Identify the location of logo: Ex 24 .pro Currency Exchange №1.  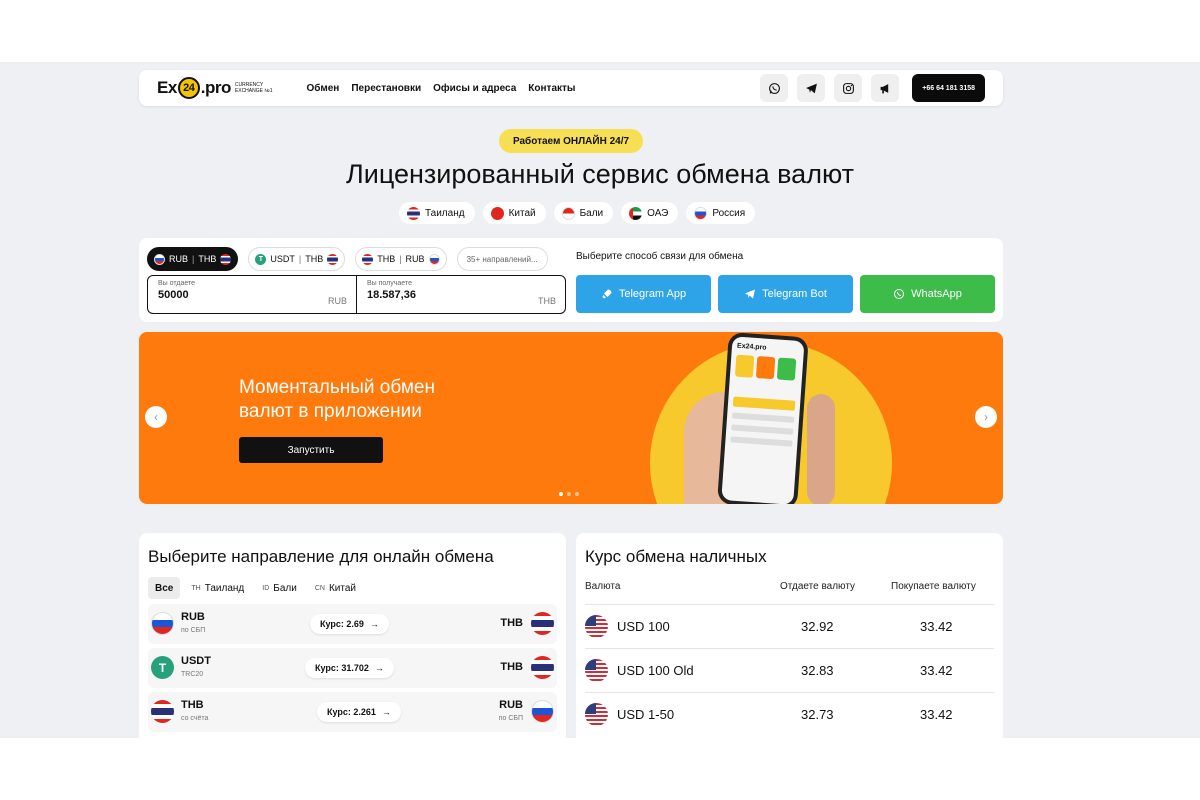
(215, 88).